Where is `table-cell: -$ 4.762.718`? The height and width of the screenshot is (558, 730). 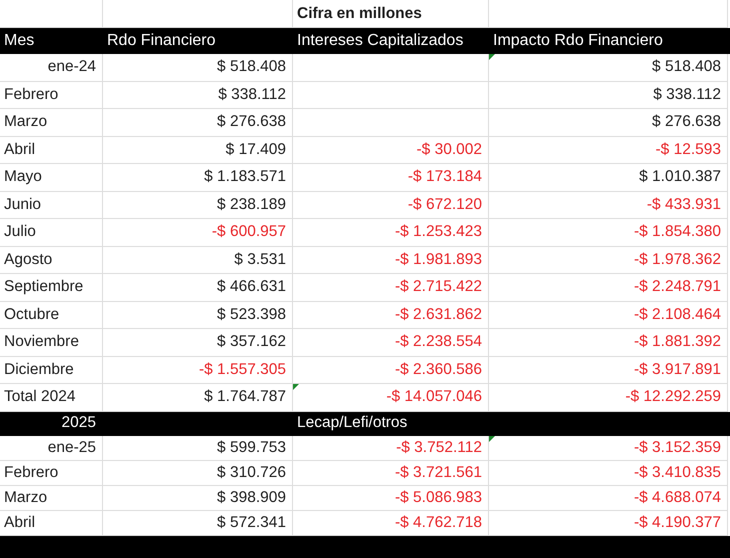
table-cell: -$ 4.762.718 is located at coordinates (438, 523).